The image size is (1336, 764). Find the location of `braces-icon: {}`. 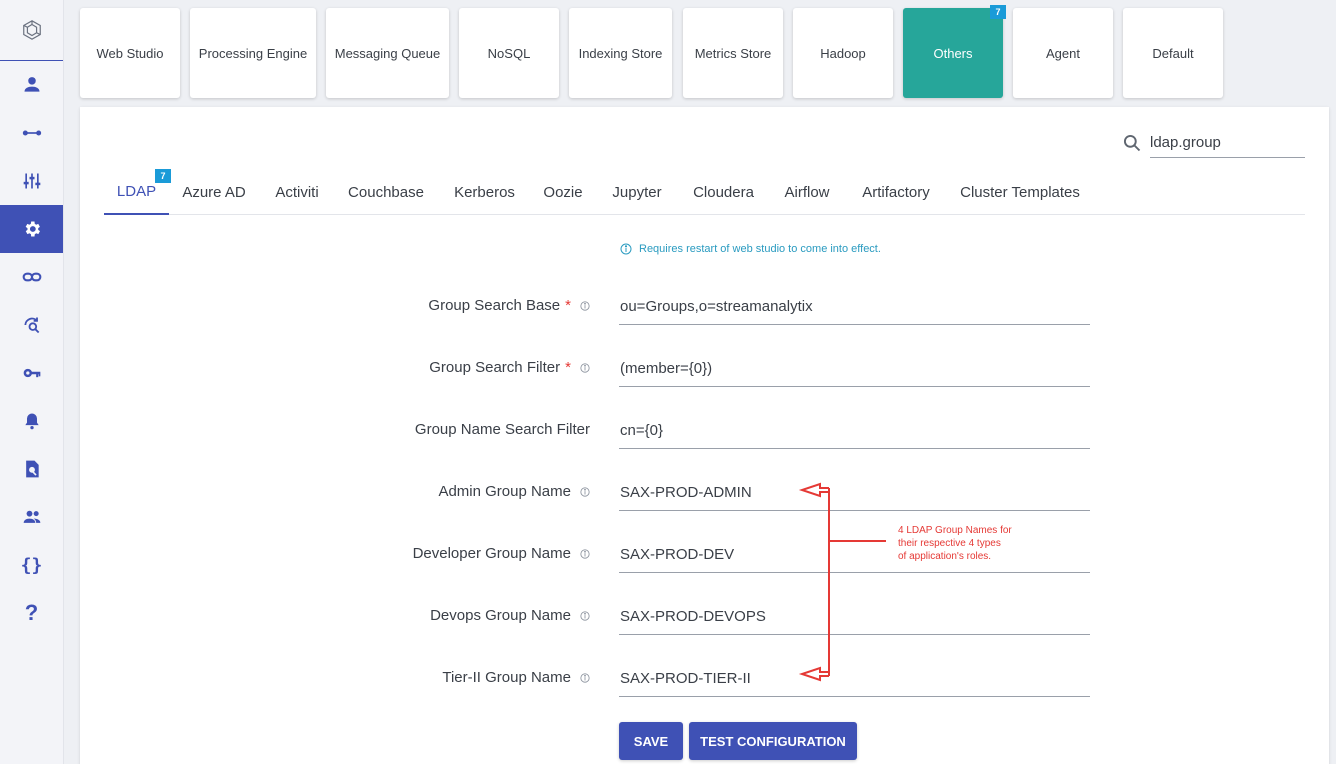

braces-icon: {} is located at coordinates (31, 565).